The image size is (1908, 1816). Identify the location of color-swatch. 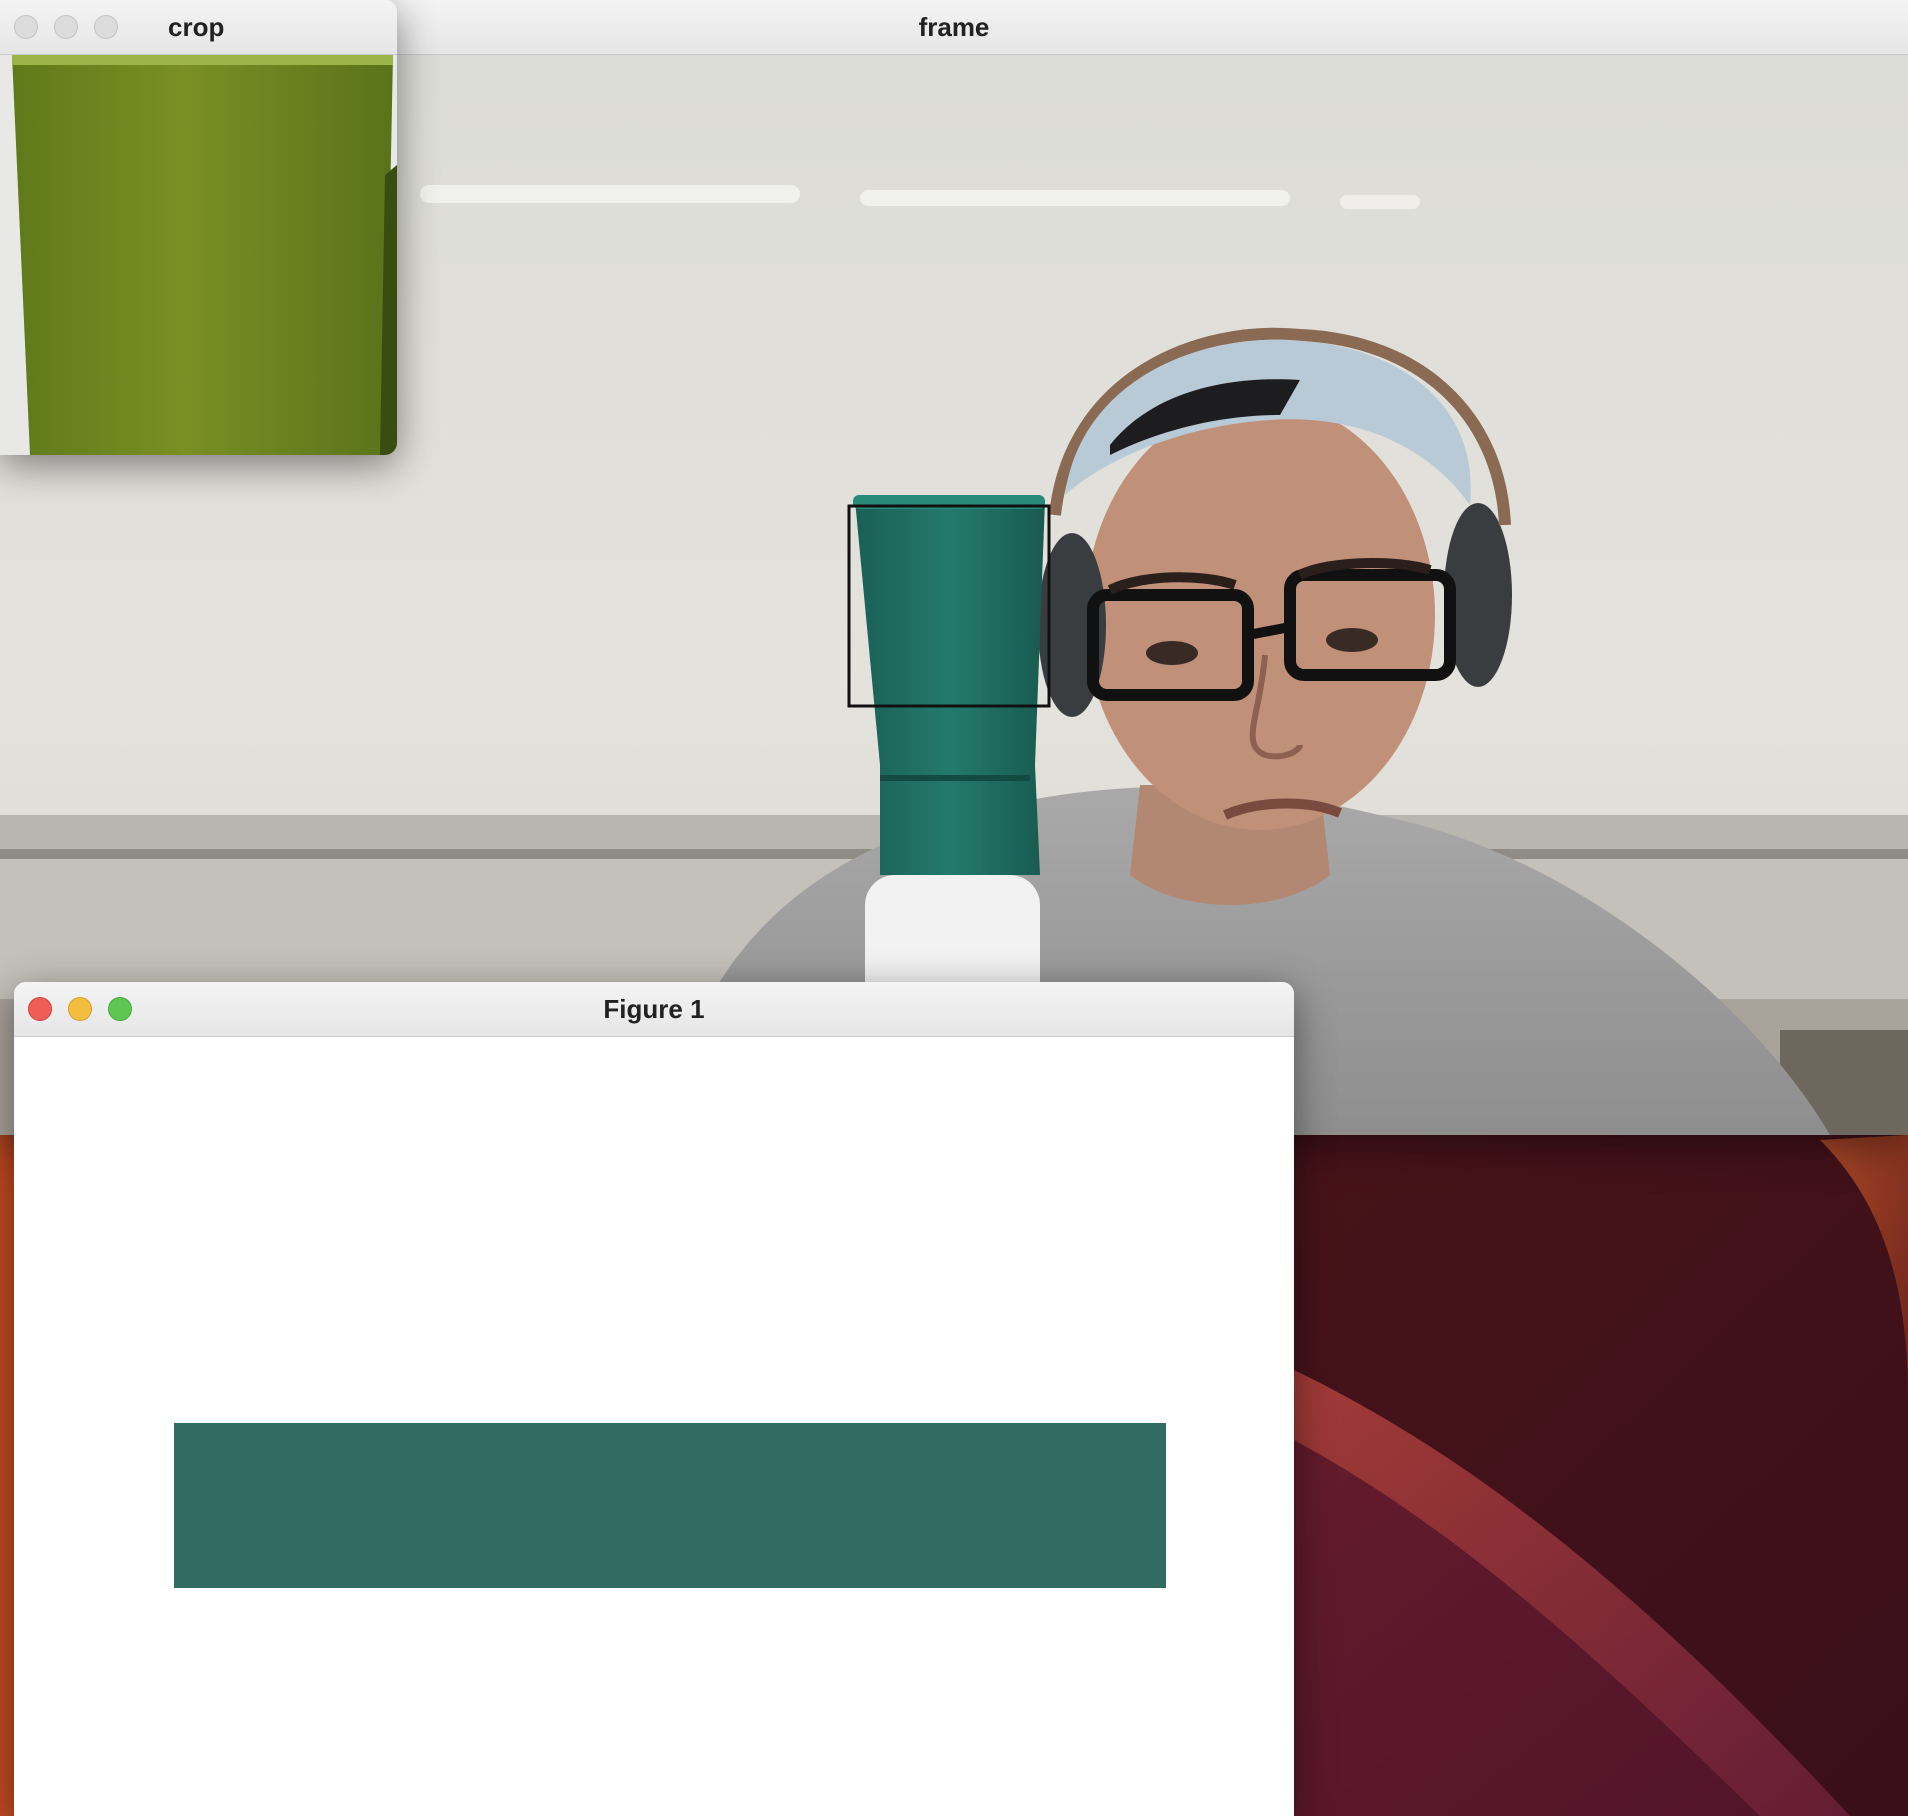
(670, 1505).